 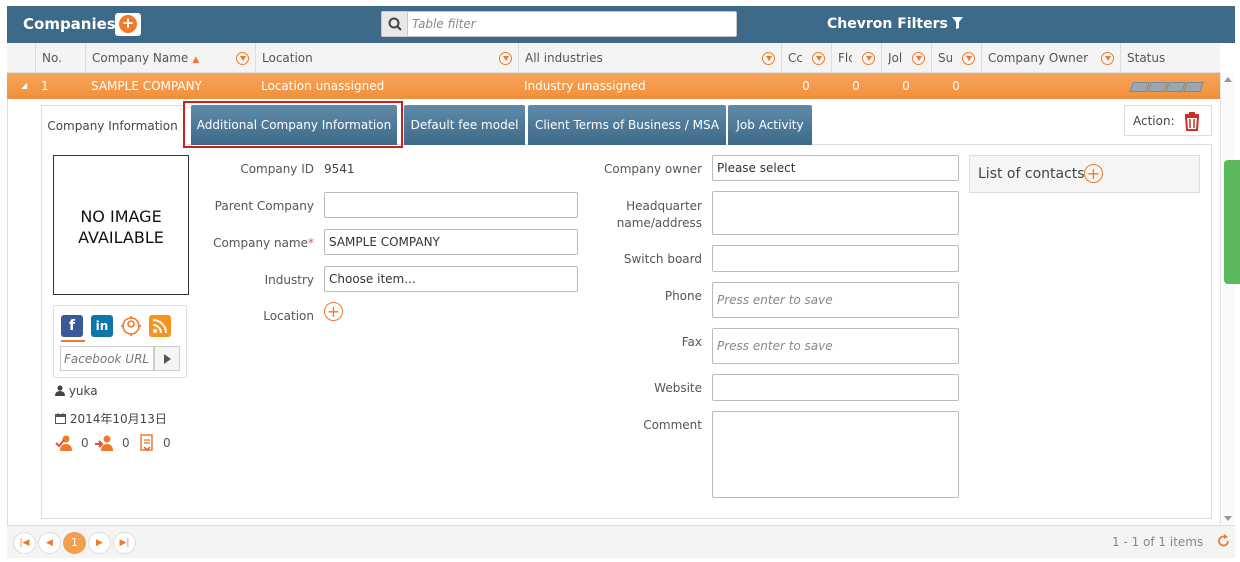 What do you see at coordinates (1170, 58) in the screenshot?
I see `column-status: Status` at bounding box center [1170, 58].